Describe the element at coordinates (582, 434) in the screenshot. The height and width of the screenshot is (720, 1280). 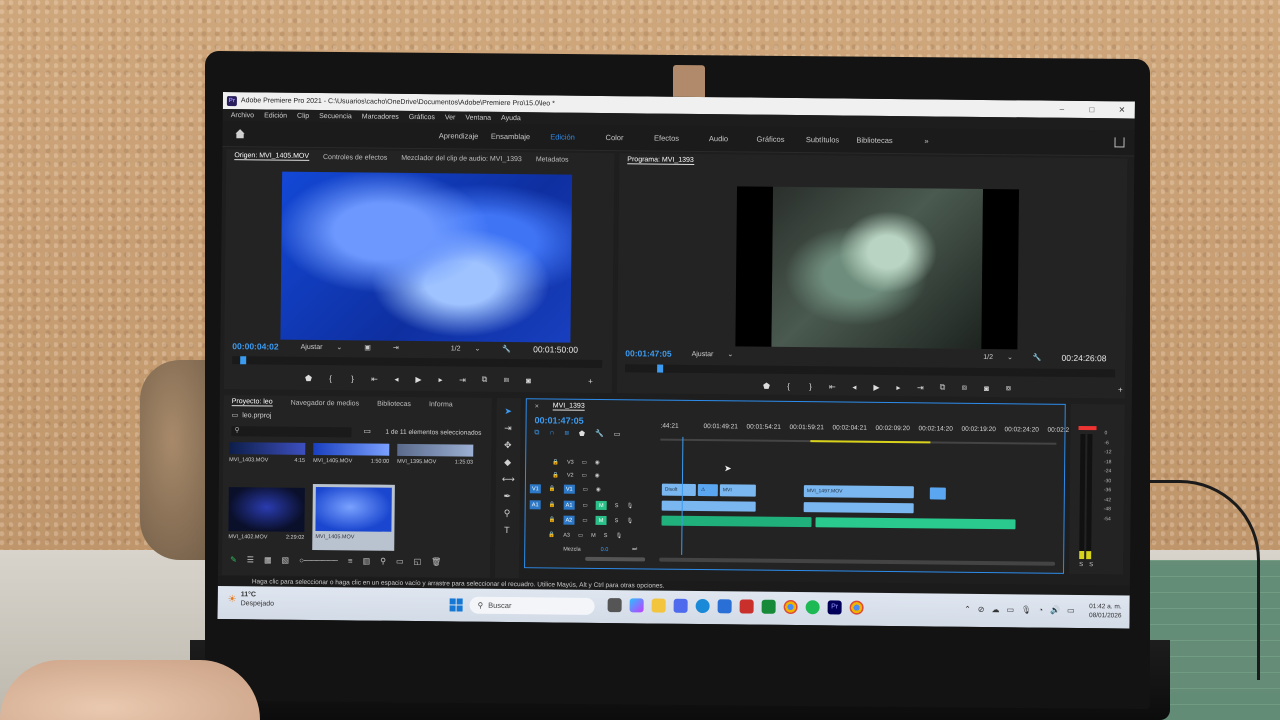
I see `add-marker-icon: ⬟` at that location.